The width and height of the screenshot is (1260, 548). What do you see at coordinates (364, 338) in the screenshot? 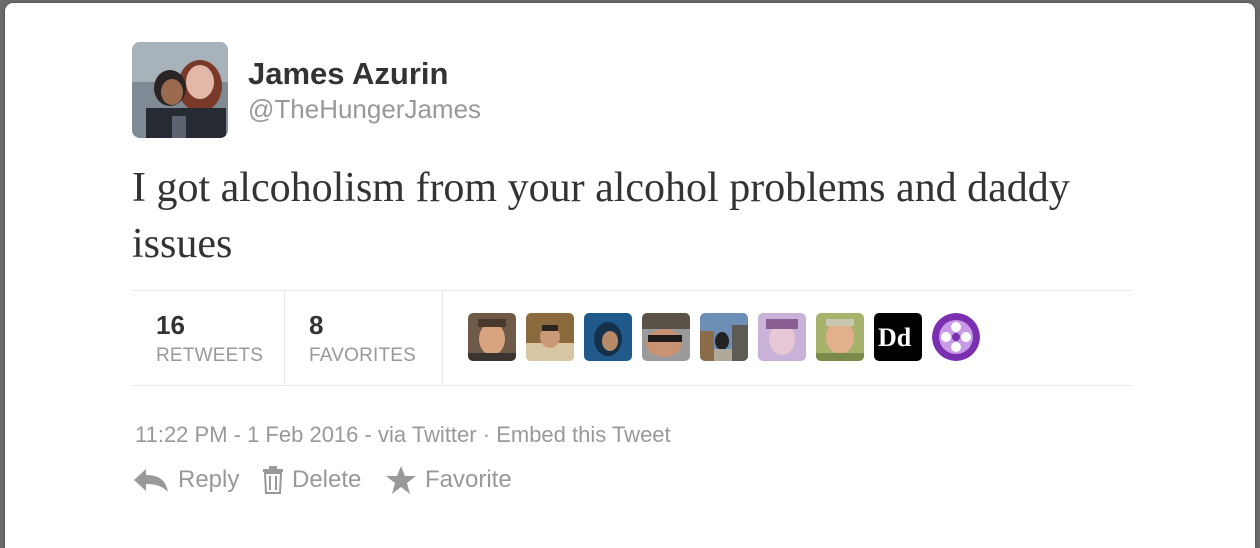
I see `favorites-stat: 8 FAVORITES` at bounding box center [364, 338].